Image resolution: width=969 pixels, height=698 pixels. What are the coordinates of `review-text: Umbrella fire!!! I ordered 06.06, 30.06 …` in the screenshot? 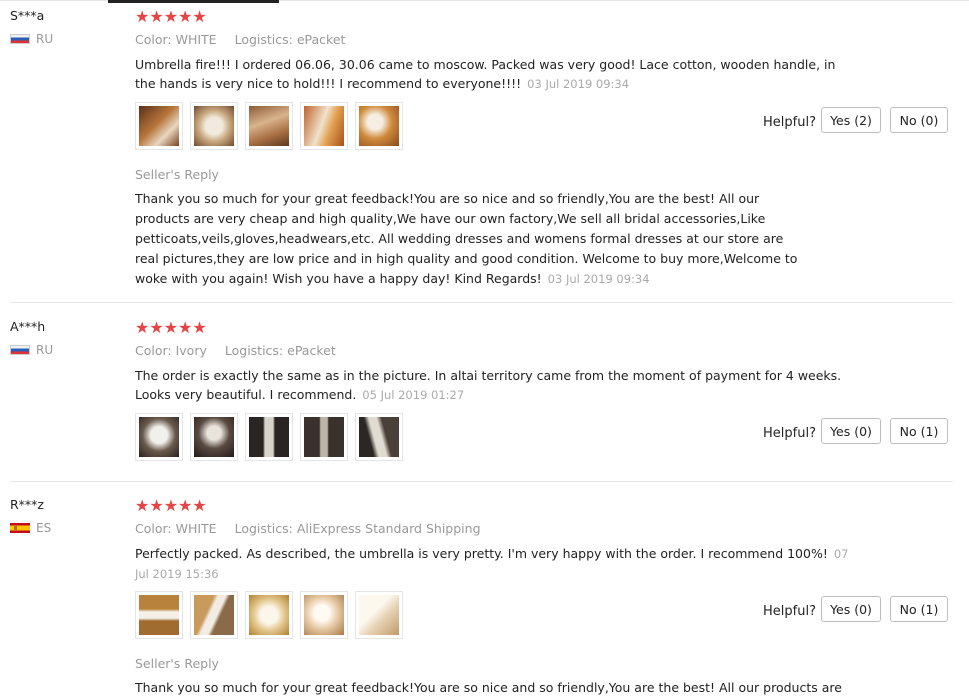 It's located at (495, 74).